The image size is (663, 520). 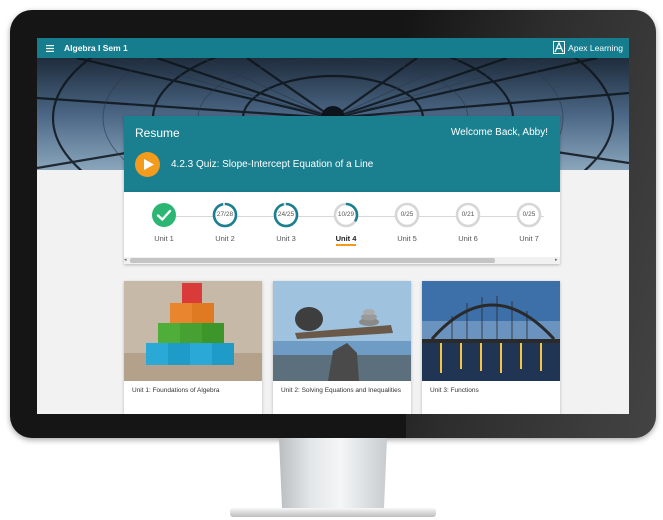 What do you see at coordinates (499, 132) in the screenshot?
I see `welcome-message: Welcome Back, Abby!` at bounding box center [499, 132].